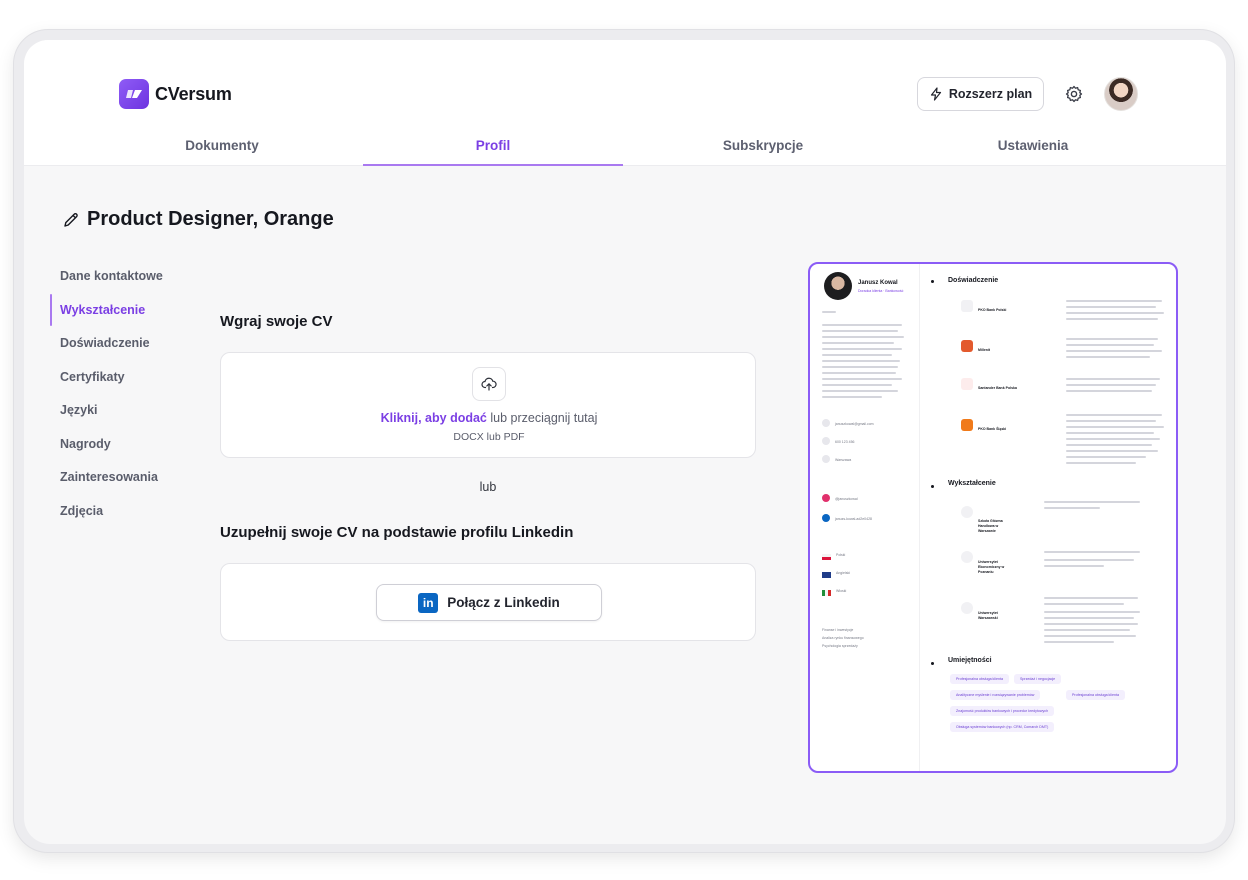 The image size is (1248, 880). Describe the element at coordinates (1121, 94) in the screenshot. I see `user-avatar` at that location.